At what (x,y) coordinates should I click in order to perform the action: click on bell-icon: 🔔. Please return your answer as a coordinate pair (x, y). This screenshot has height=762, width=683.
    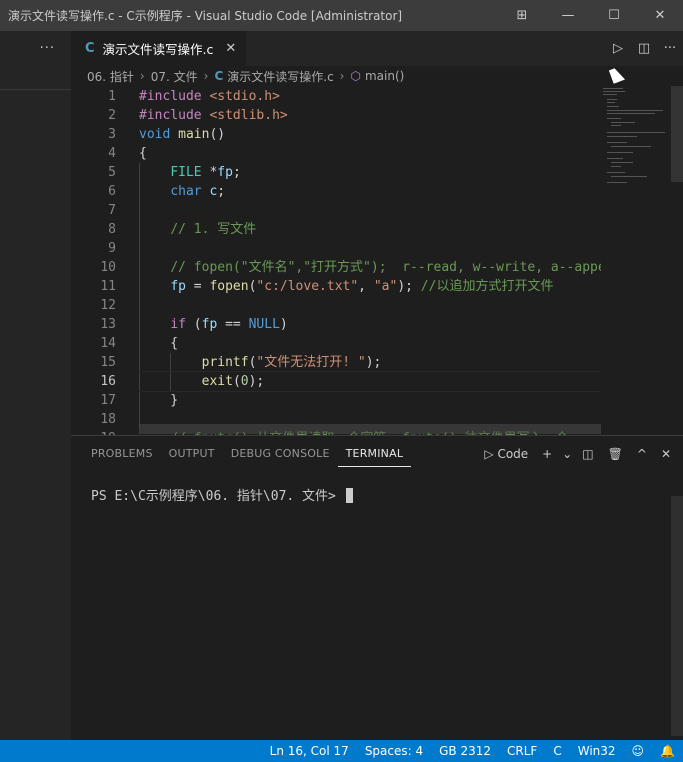
    Looking at the image, I should click on (667, 751).